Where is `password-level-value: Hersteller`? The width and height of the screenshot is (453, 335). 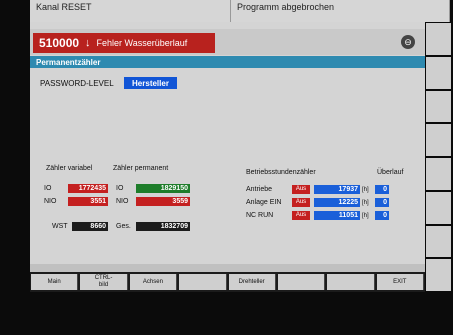
password-level-value: Hersteller is located at coordinates (150, 83).